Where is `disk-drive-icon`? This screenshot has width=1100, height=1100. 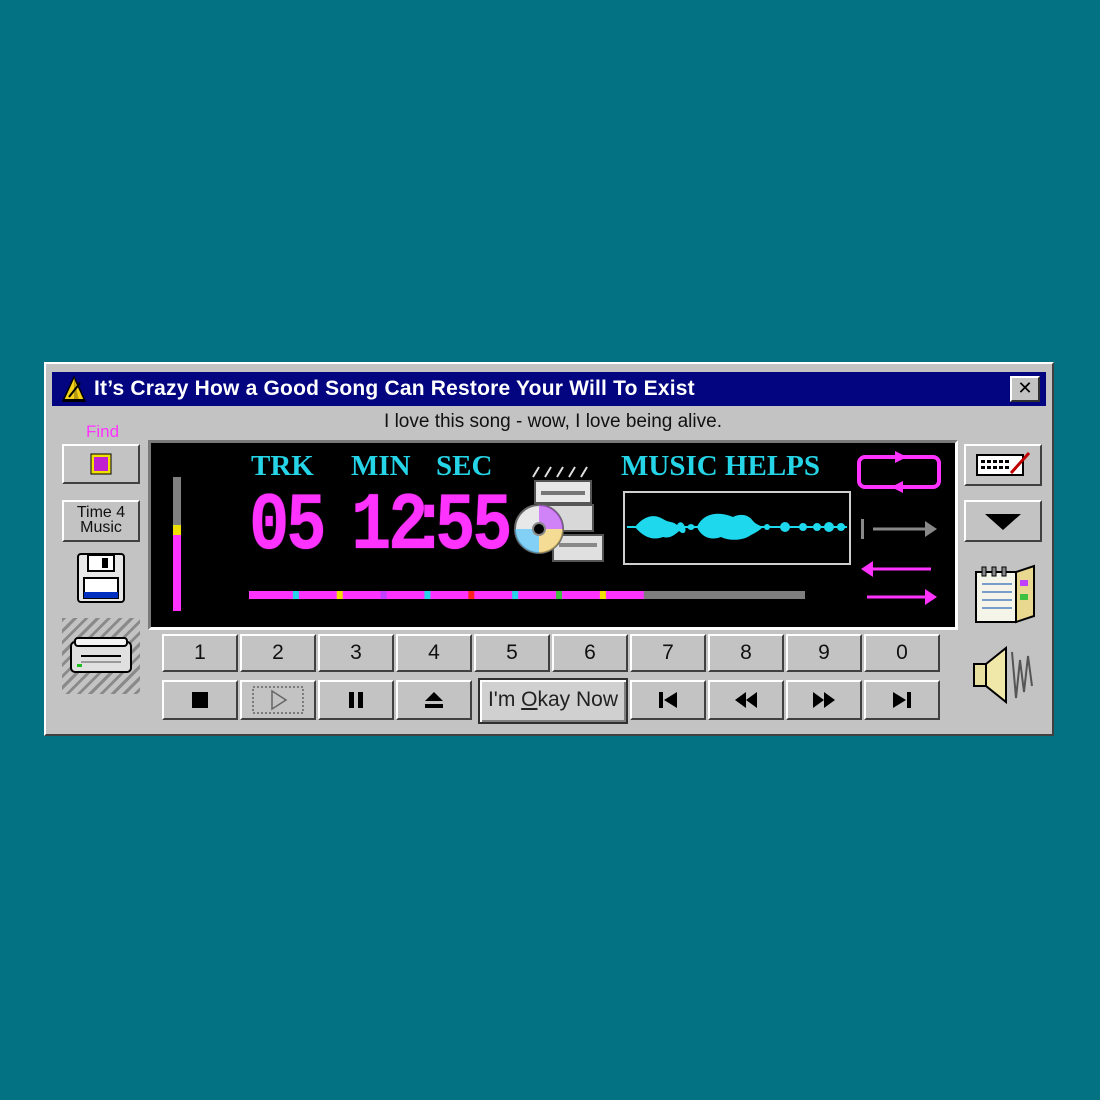 disk-drive-icon is located at coordinates (101, 655).